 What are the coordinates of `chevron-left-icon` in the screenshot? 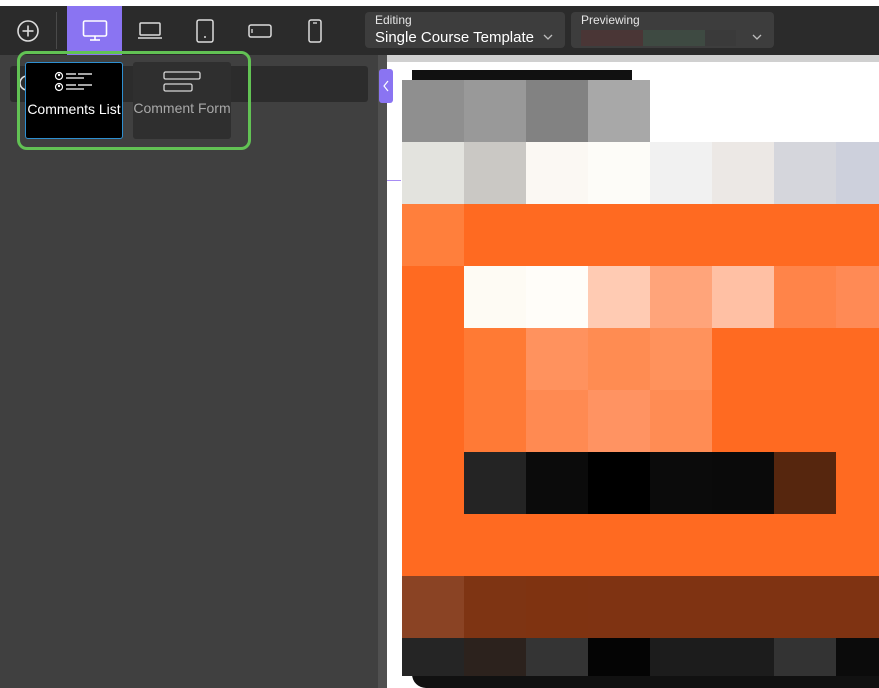 It's located at (386, 86).